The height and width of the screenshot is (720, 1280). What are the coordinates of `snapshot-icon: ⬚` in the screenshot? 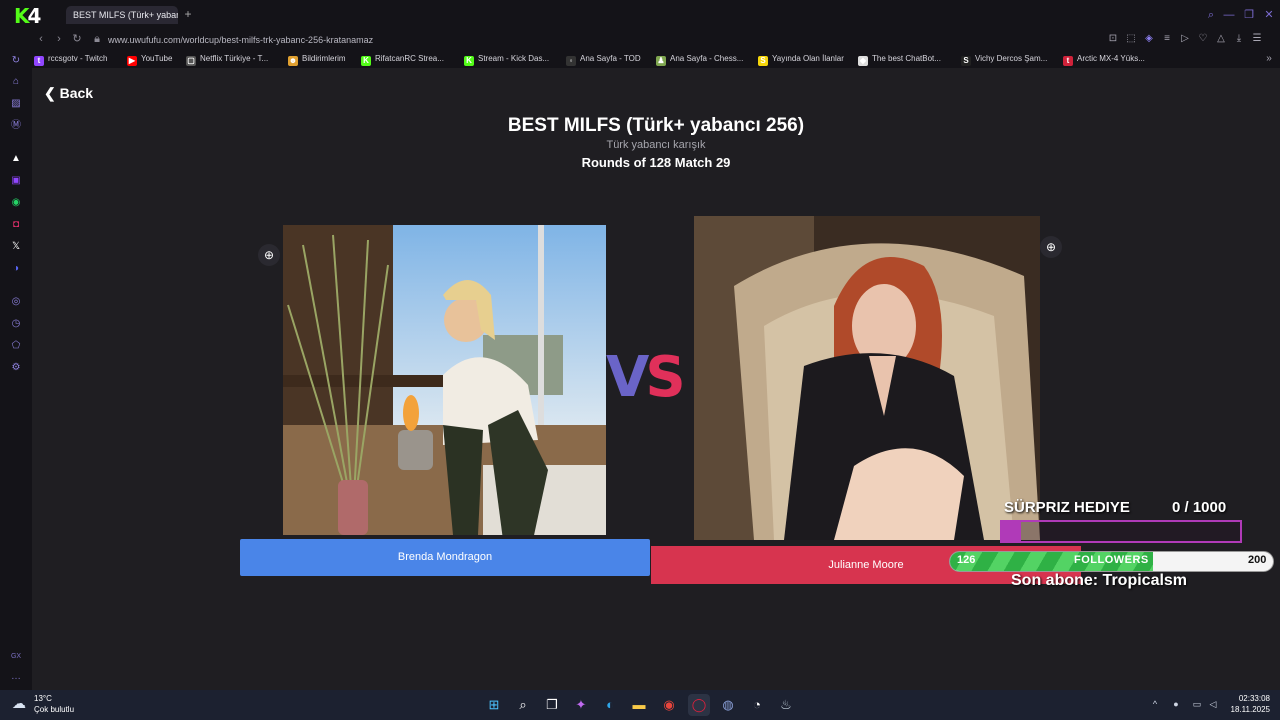 It's located at (1131, 39).